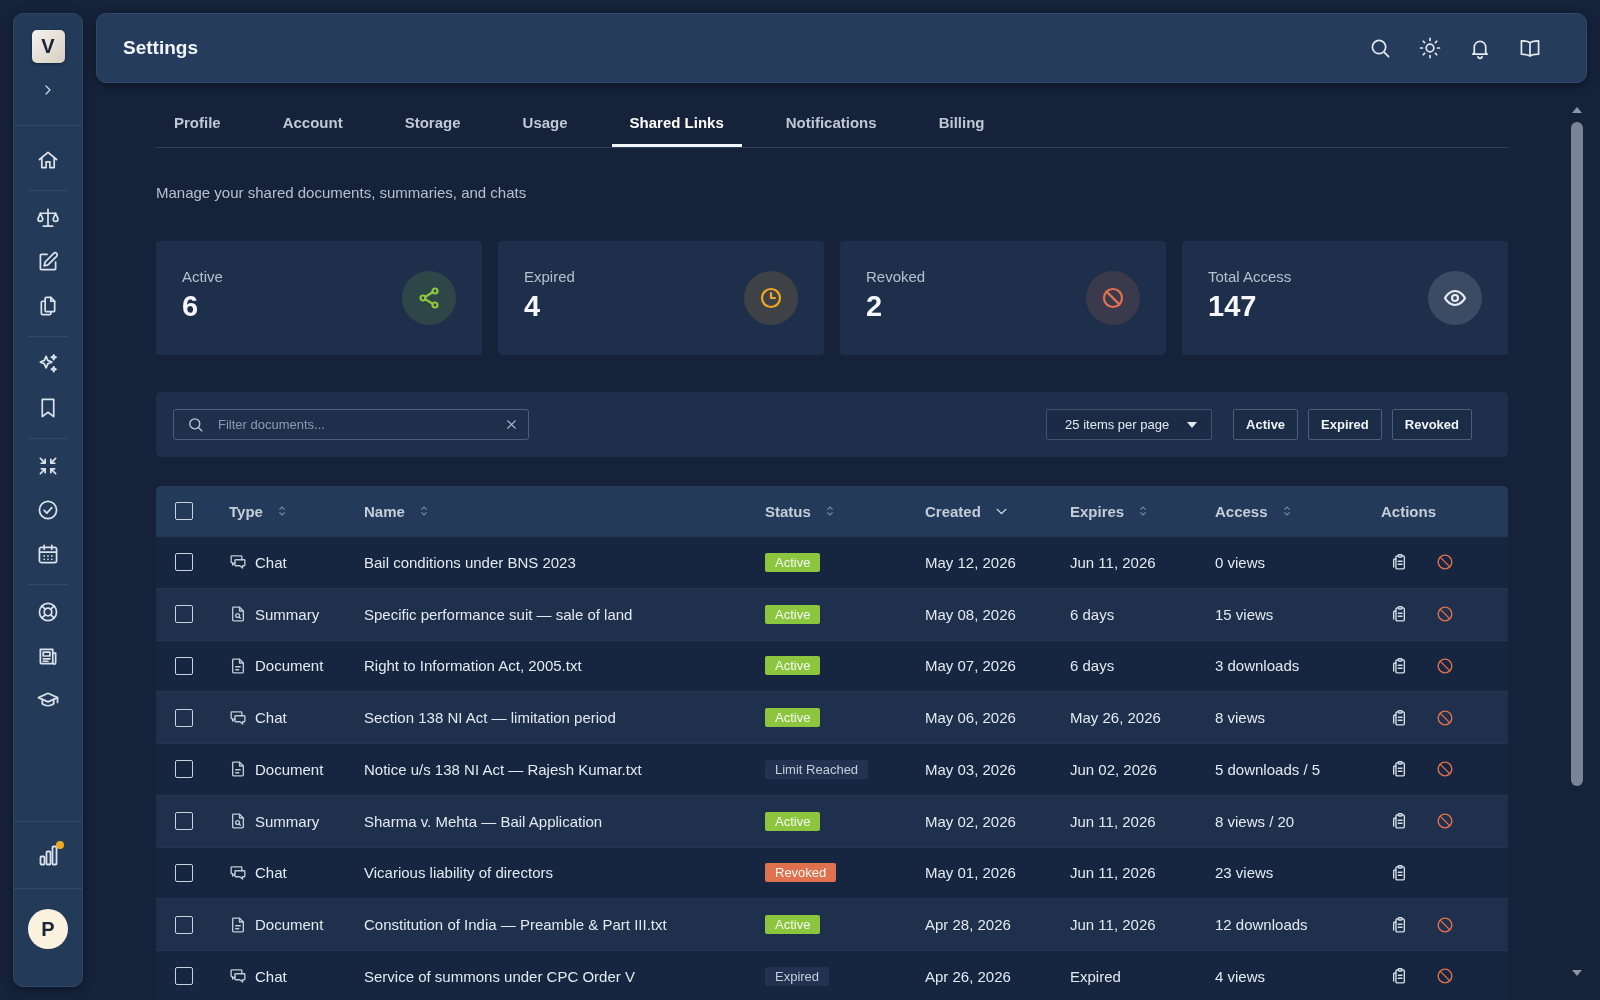  I want to click on settings-tab: Notifications, so click(831, 123).